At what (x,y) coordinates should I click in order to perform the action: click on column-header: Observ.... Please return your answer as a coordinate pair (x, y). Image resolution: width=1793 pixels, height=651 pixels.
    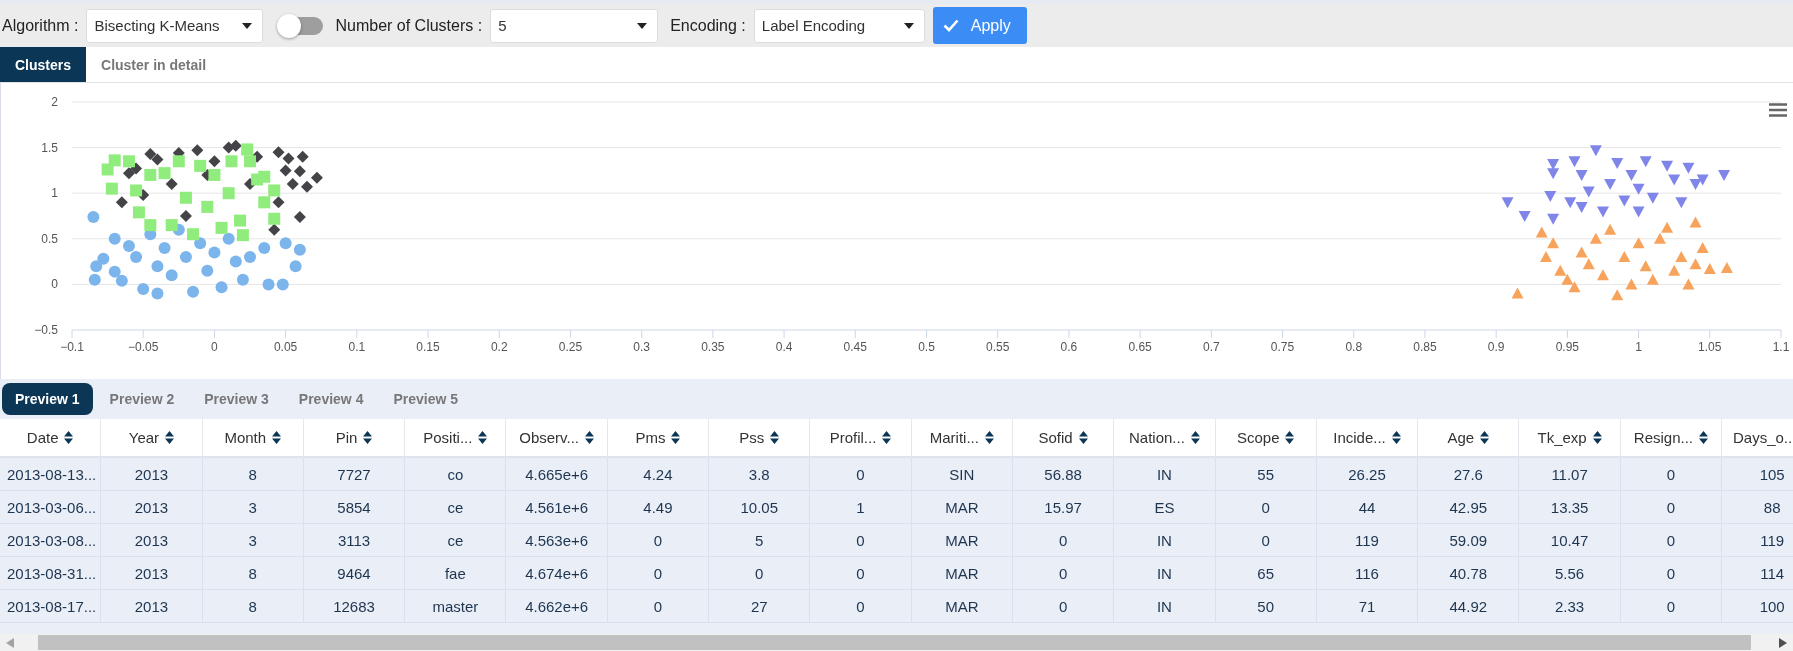
    Looking at the image, I should click on (557, 438).